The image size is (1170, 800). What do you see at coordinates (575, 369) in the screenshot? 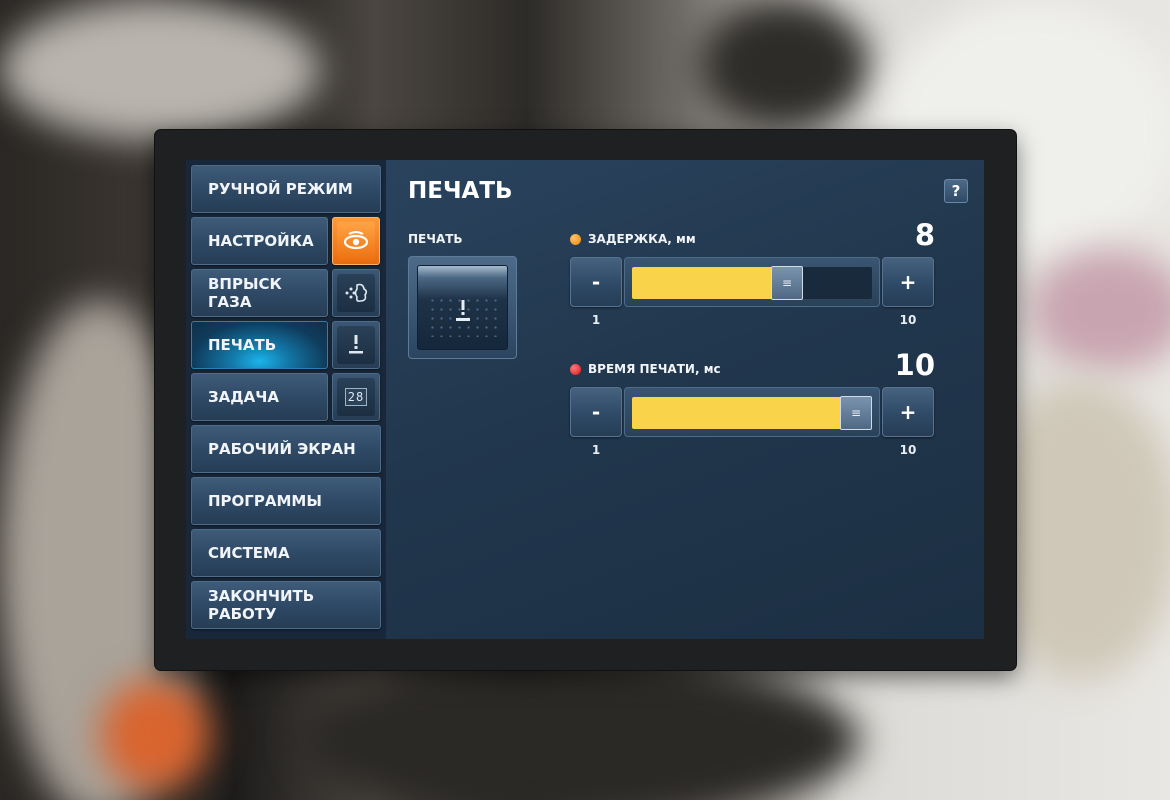
I see `print-time-indicator-dot` at bounding box center [575, 369].